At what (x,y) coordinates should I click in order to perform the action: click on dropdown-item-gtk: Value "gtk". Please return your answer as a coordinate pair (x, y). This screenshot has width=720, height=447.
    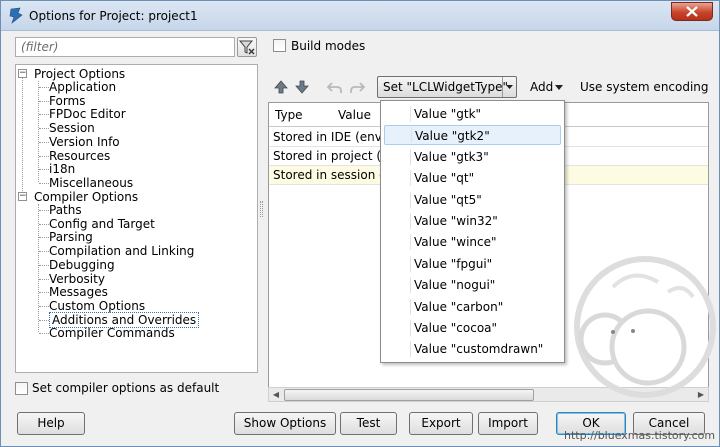
    Looking at the image, I should click on (472, 114).